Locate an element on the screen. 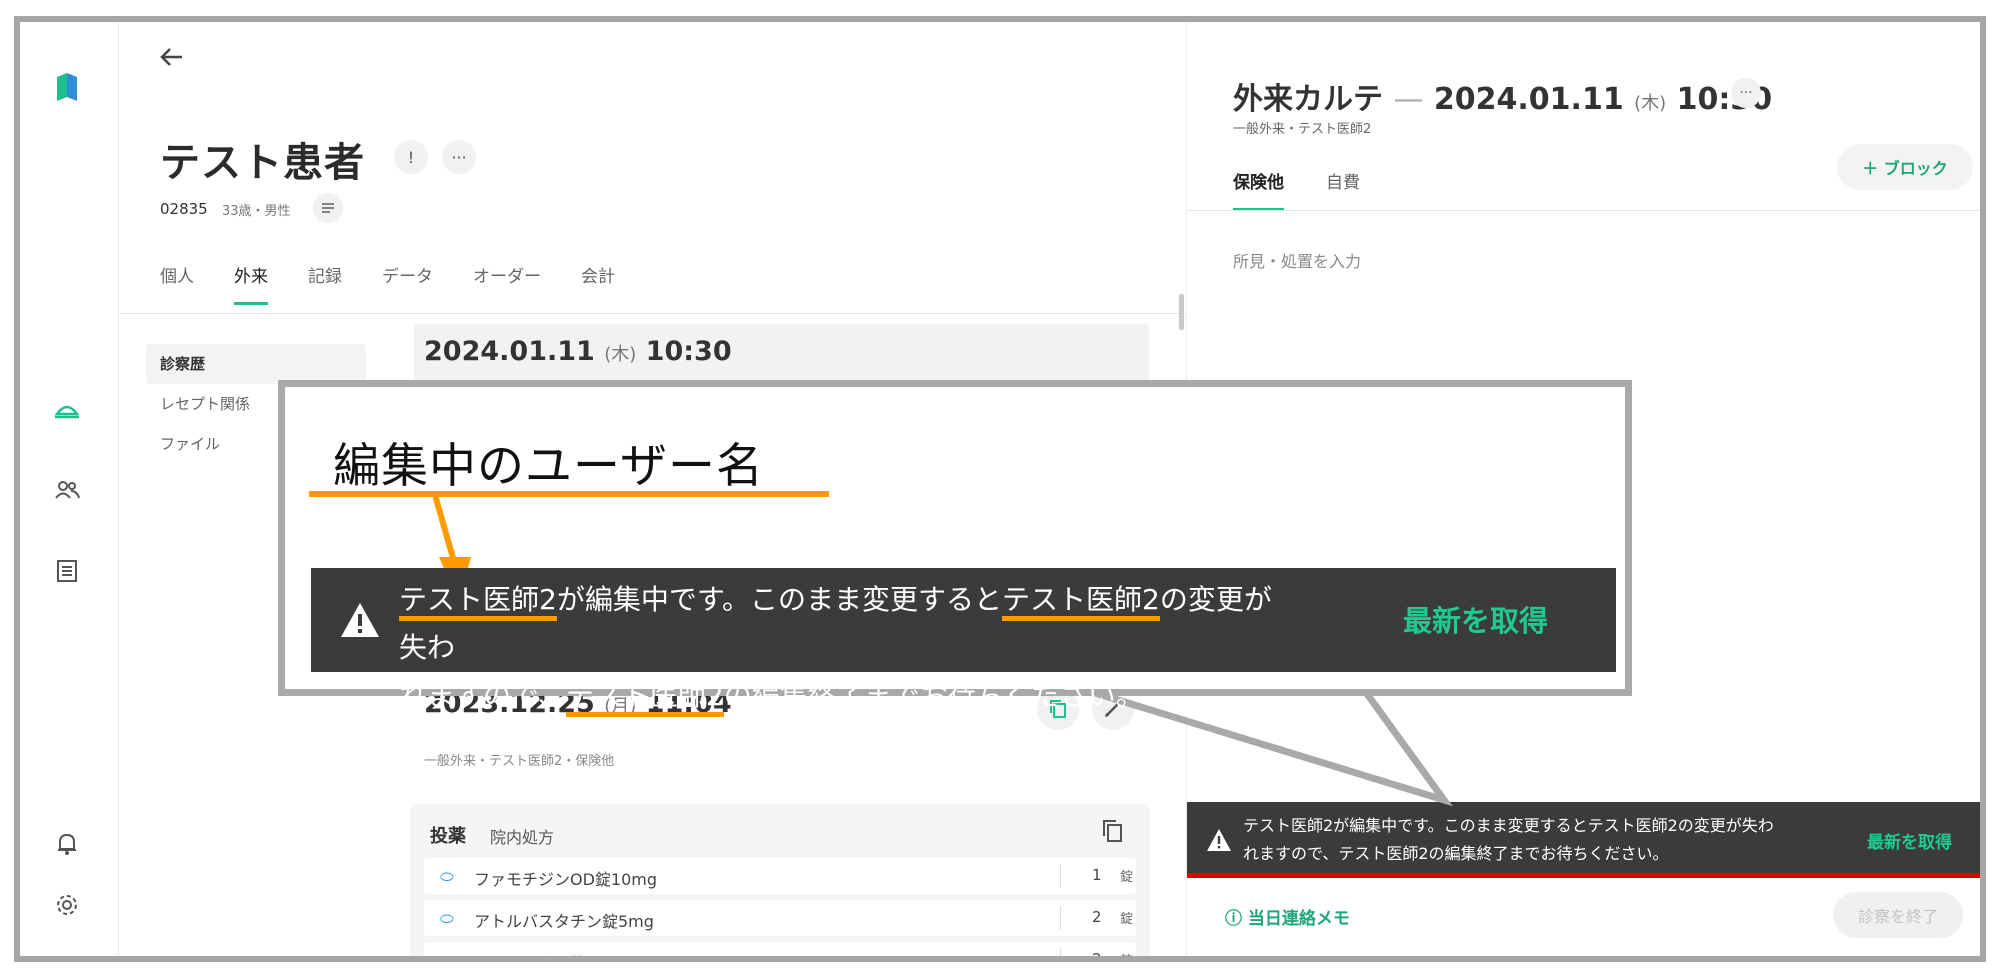 The height and width of the screenshot is (977, 2000). end-consultation-button: 診察を終了 is located at coordinates (1898, 915).